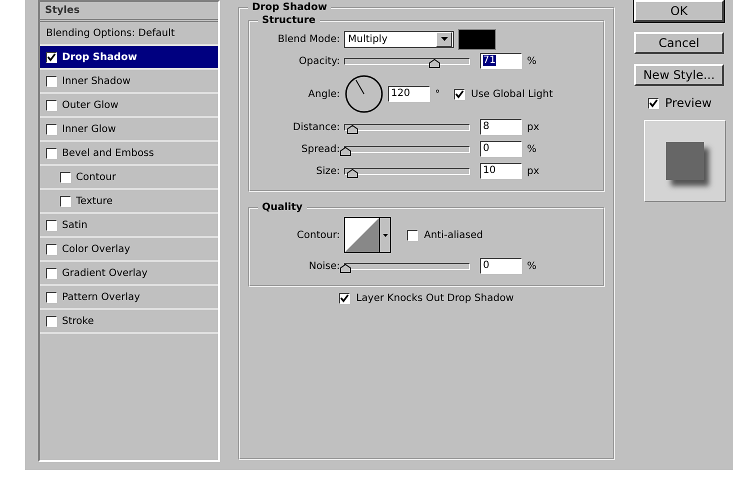 This screenshot has height=491, width=733. I want to click on field-label: Spread:, so click(320, 149).